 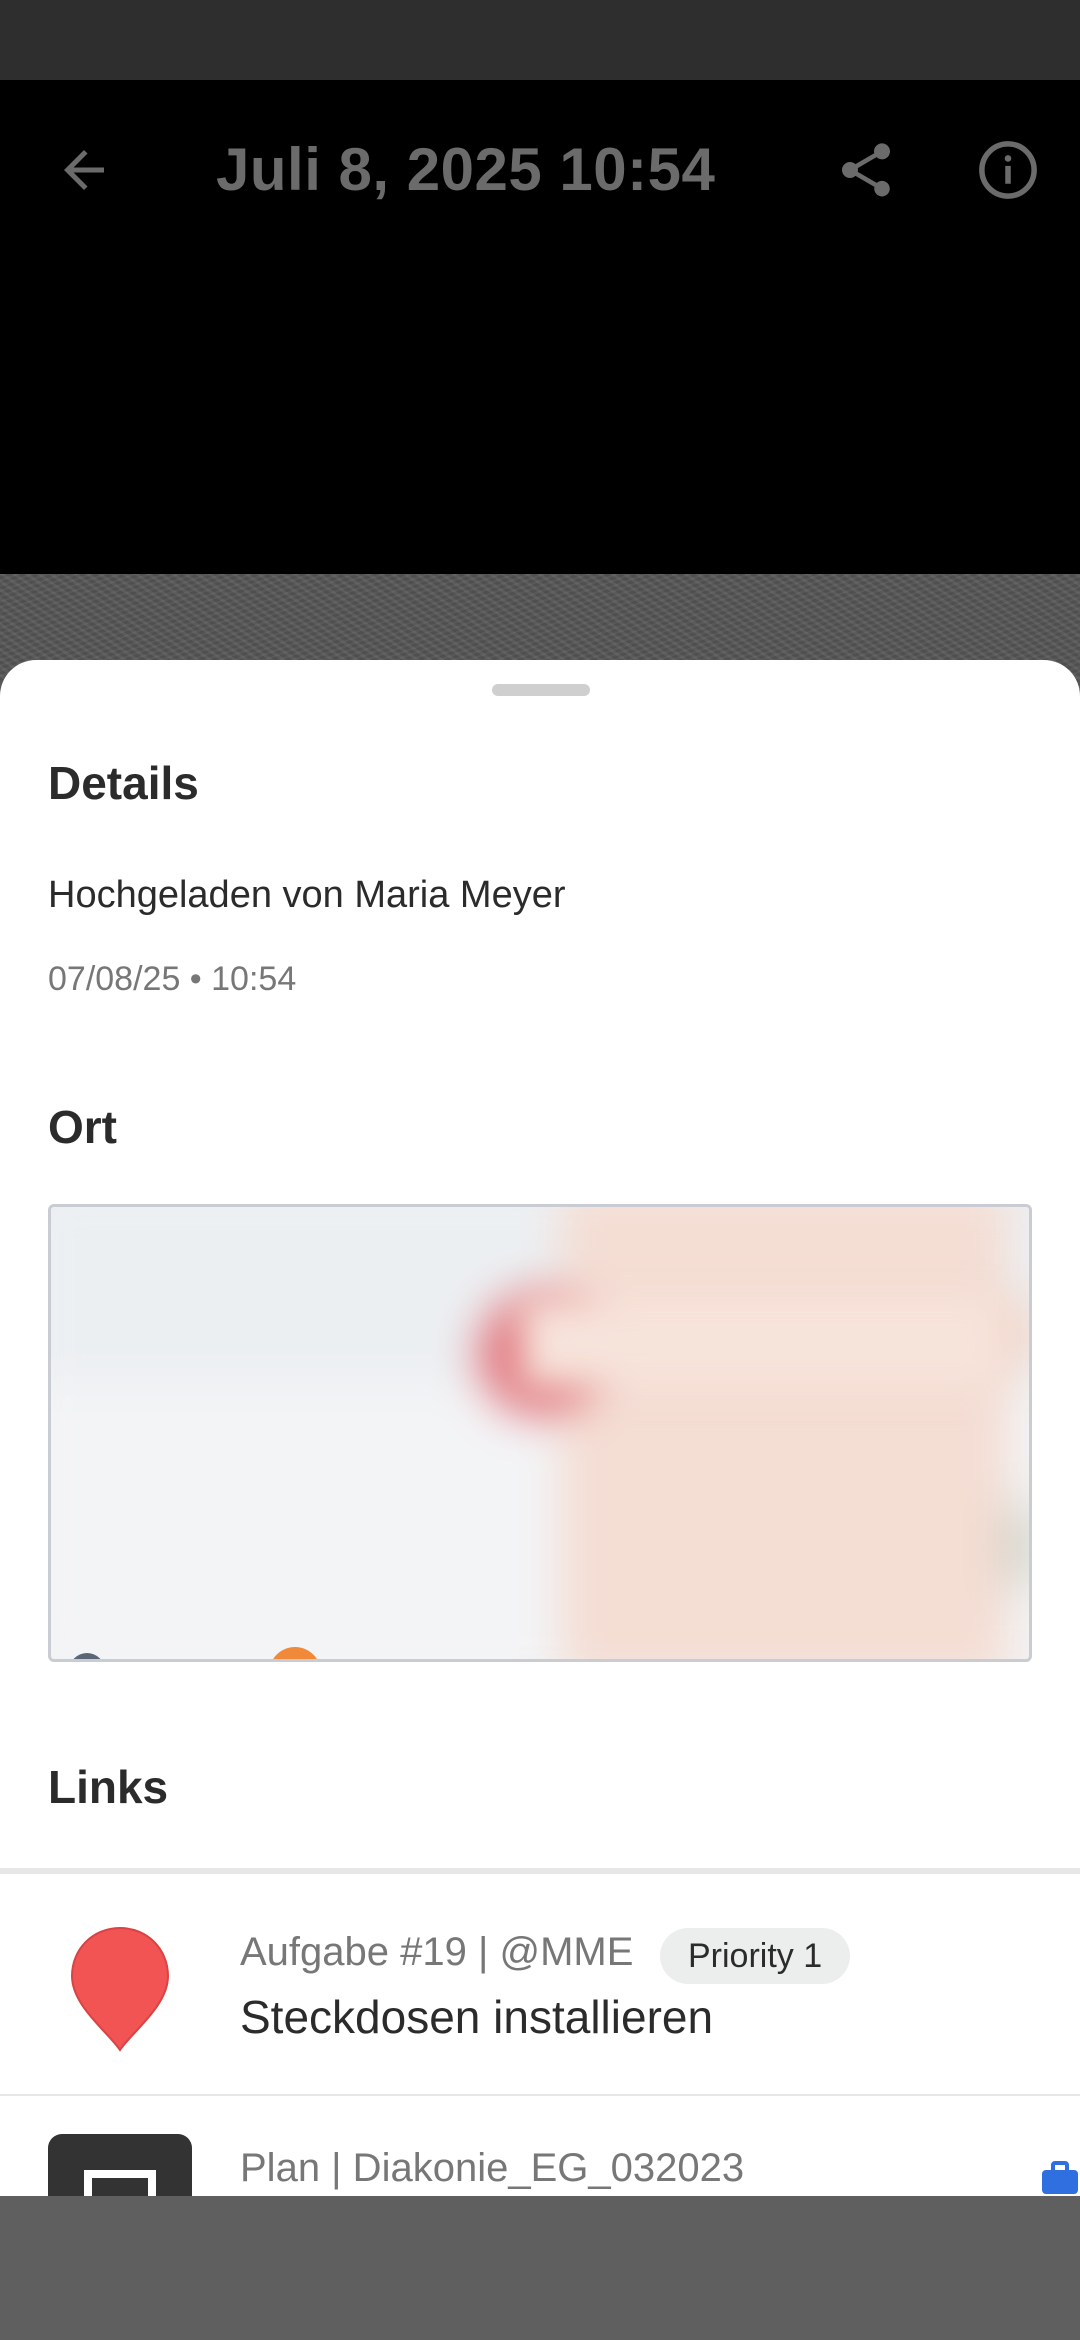 What do you see at coordinates (492, 2168) in the screenshot?
I see `link-item-subtitle: Plan | Diakonie_EG_032023` at bounding box center [492, 2168].